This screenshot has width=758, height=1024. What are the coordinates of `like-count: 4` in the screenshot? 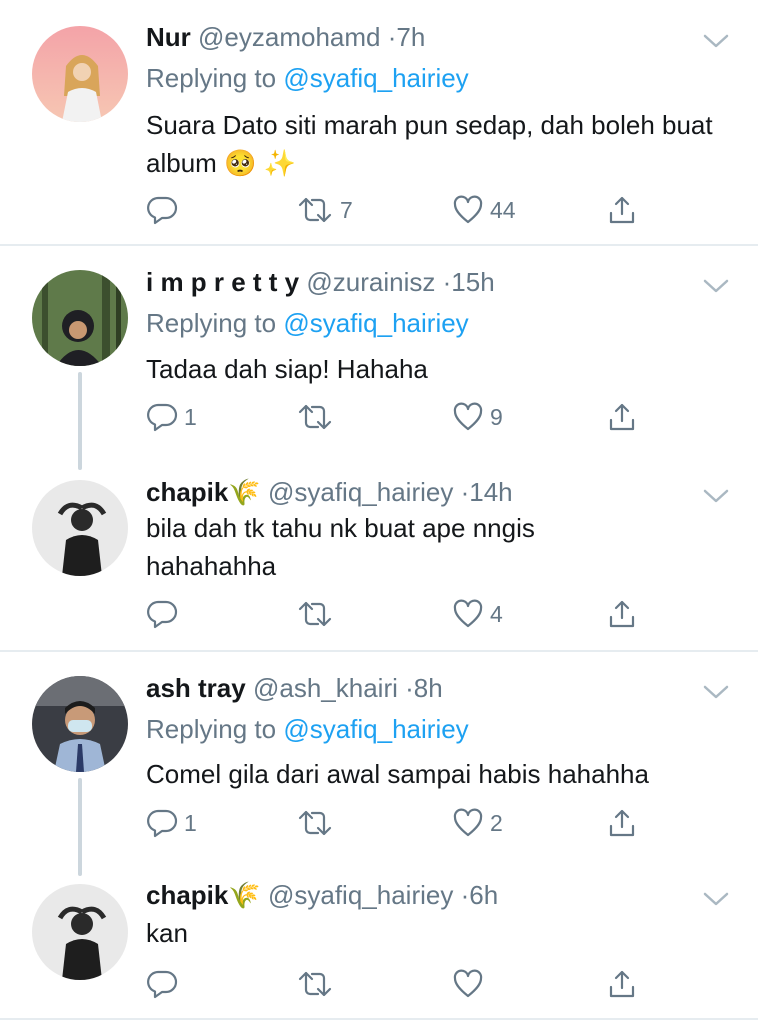 It's located at (496, 613).